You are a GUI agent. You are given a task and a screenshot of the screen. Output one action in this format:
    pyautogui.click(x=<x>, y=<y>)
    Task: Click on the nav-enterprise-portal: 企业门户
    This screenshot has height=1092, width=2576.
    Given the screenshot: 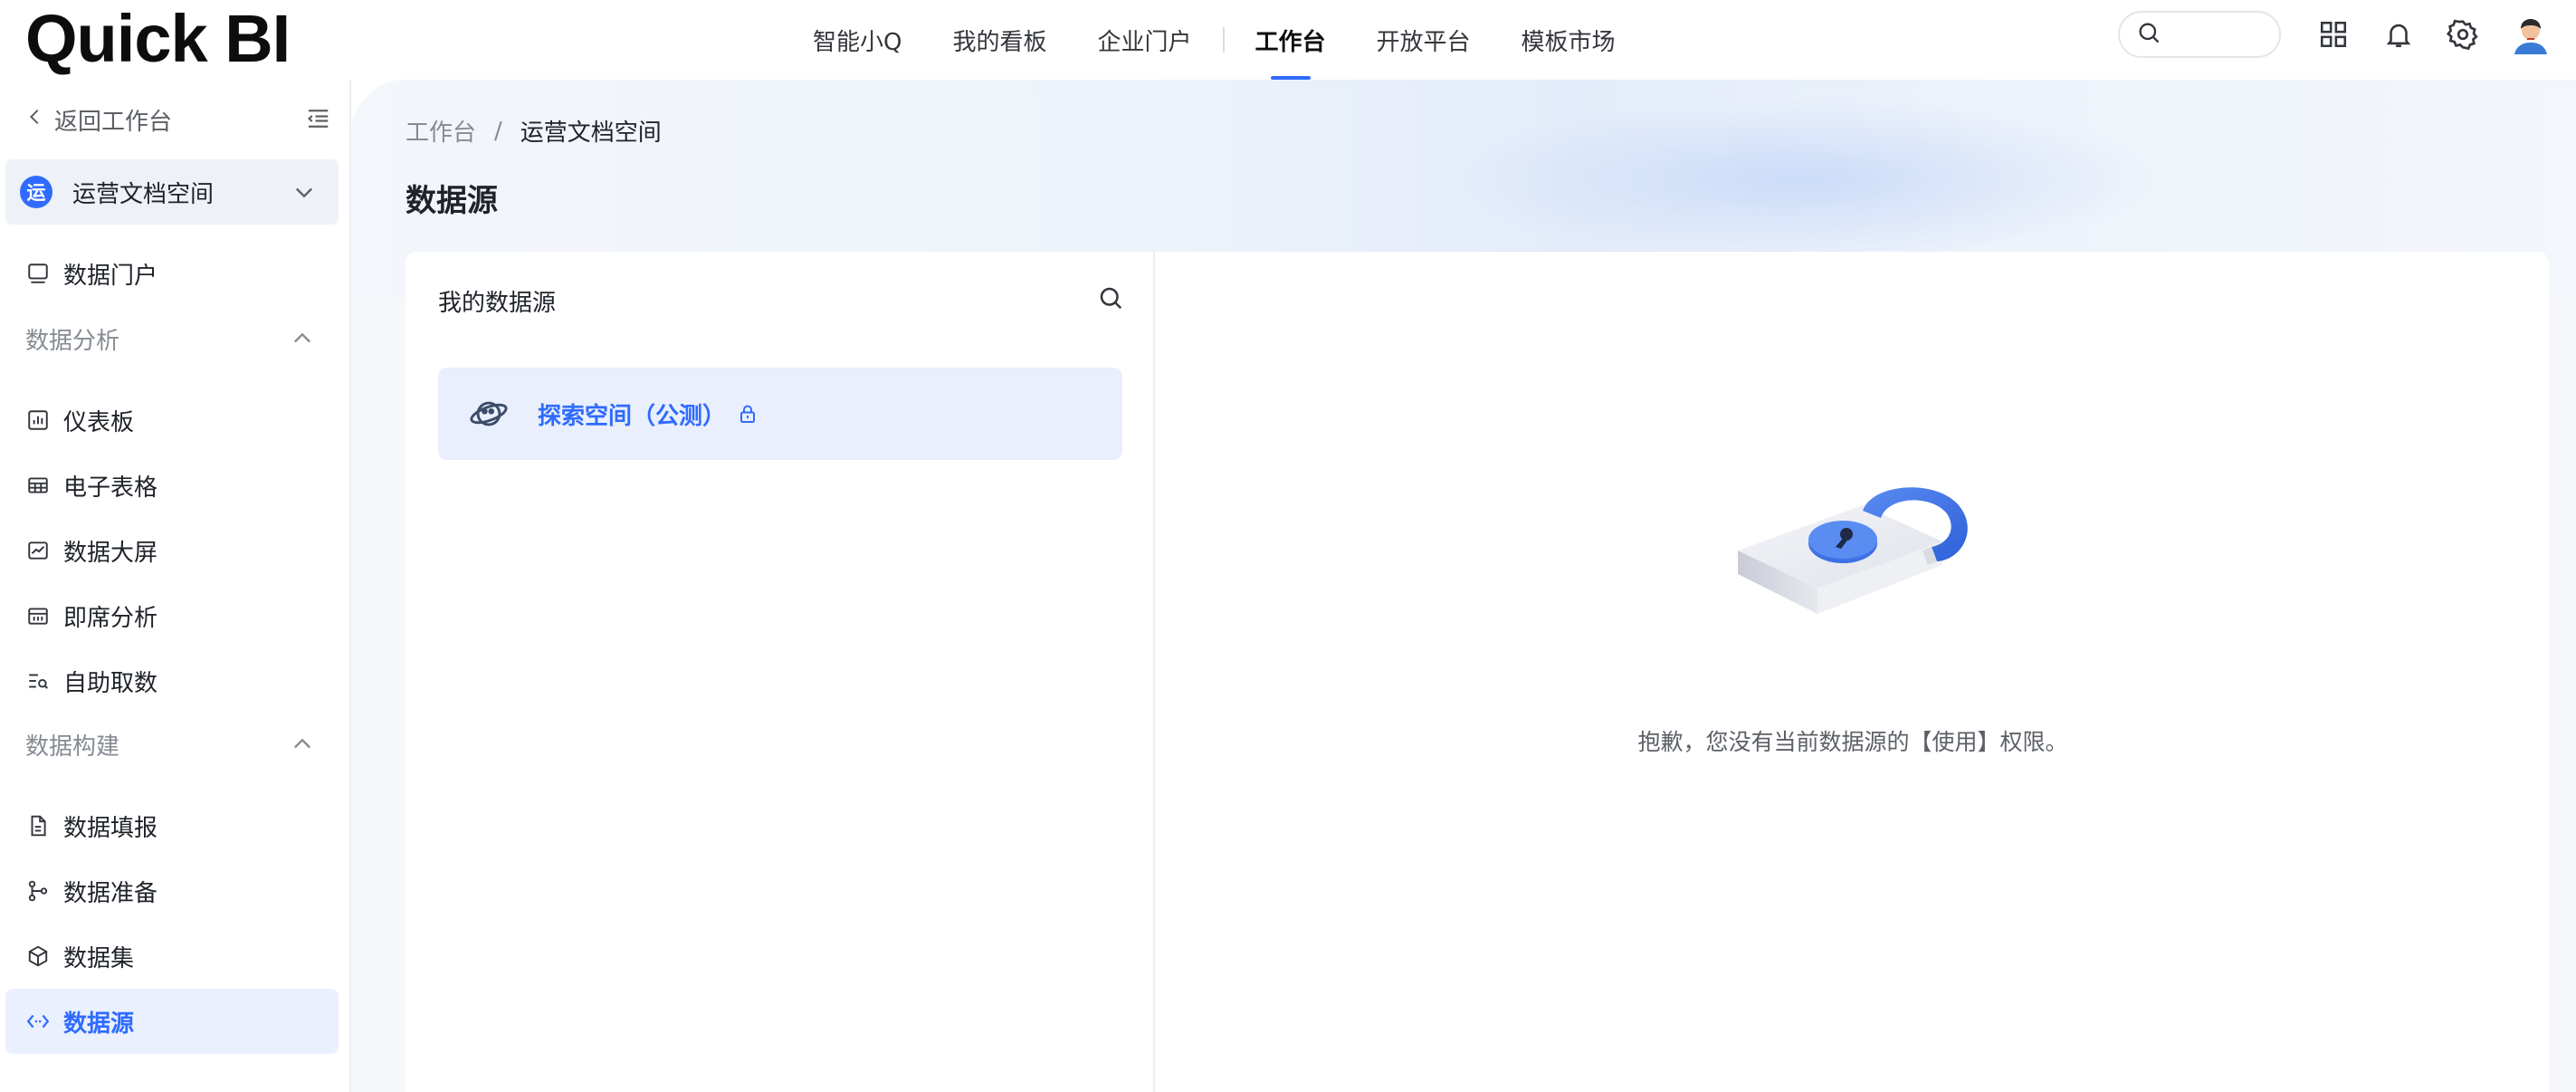 What is the action you would take?
    pyautogui.click(x=1144, y=40)
    